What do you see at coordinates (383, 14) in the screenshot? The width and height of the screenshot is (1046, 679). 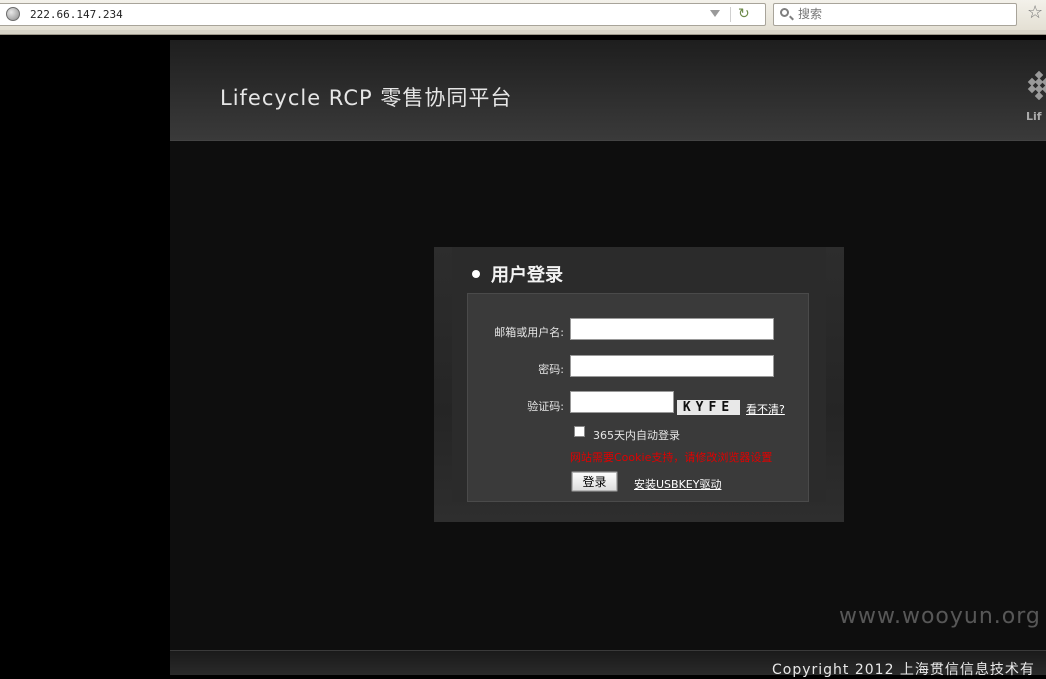 I see `address-bar: 222.66.147.234 ↻` at bounding box center [383, 14].